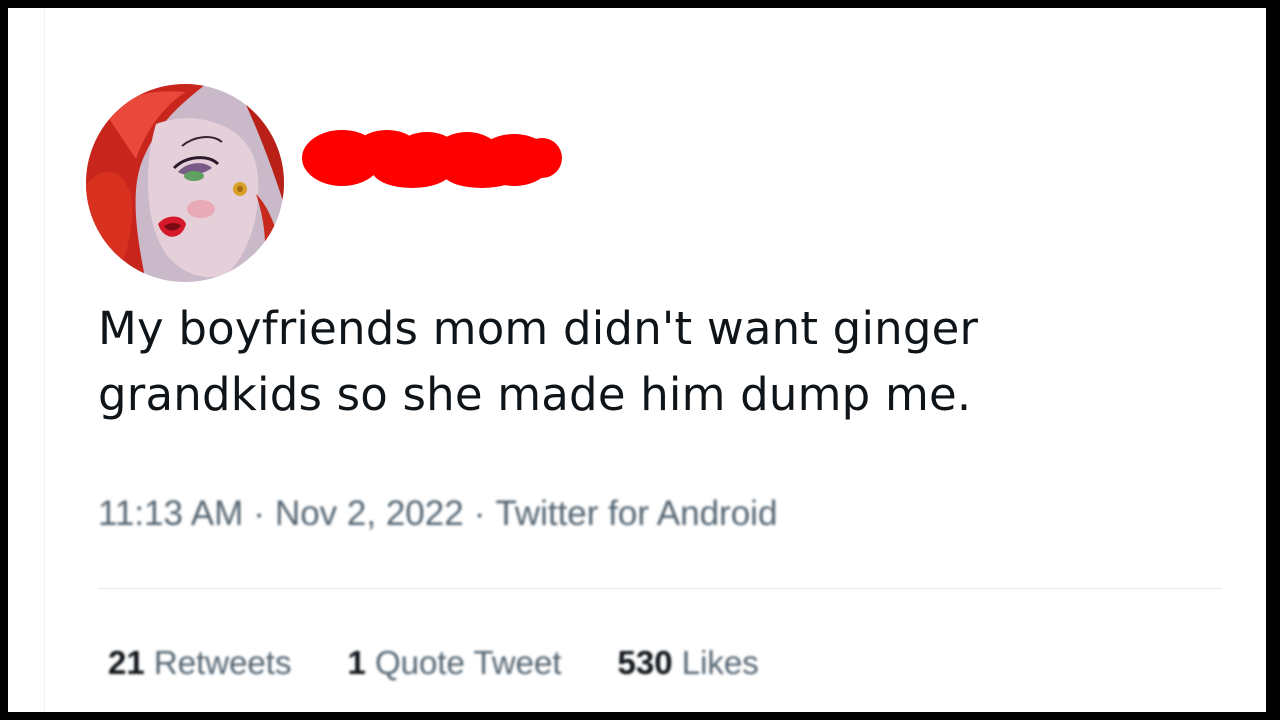 The width and height of the screenshot is (1280, 720). I want to click on red-scribble-redaction-icon, so click(432, 159).